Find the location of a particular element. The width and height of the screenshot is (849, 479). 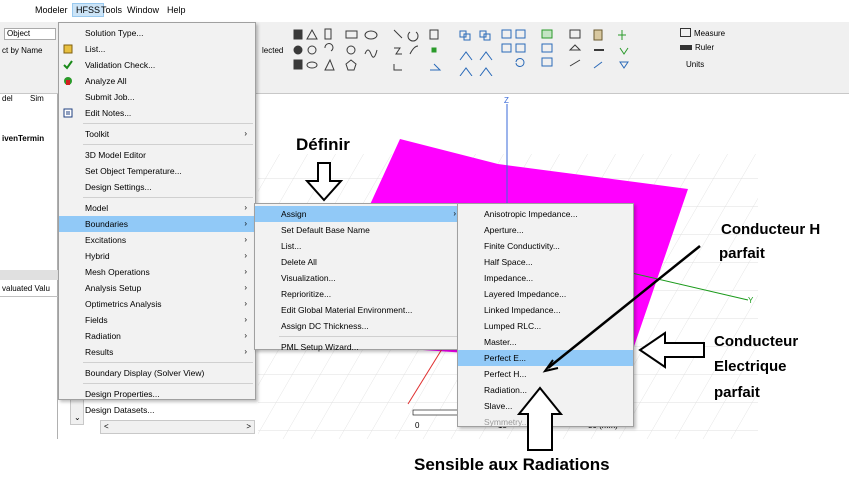

annotation-cond-h-line1: Conducteur H is located at coordinates (771, 229).